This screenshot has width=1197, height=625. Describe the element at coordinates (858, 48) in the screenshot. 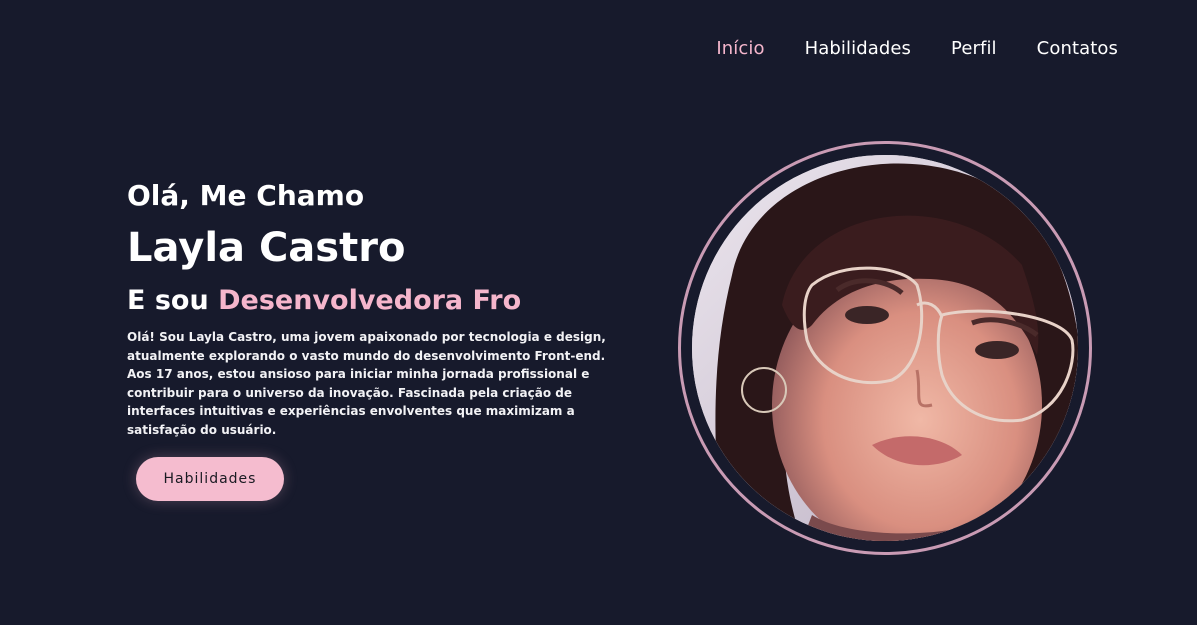

I see `nav-item-habilidades: Habilidades` at that location.